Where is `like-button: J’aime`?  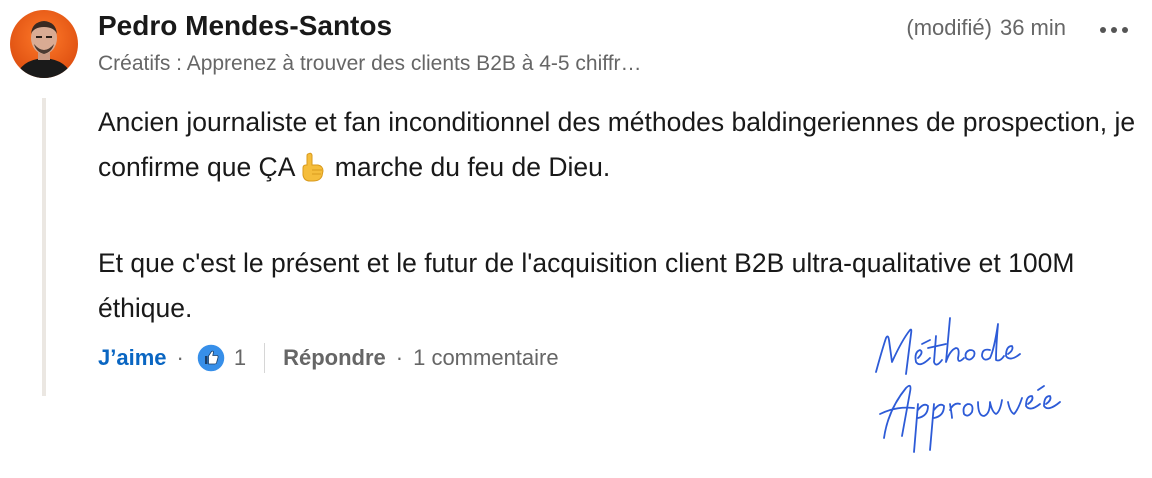 like-button: J’aime is located at coordinates (132, 358).